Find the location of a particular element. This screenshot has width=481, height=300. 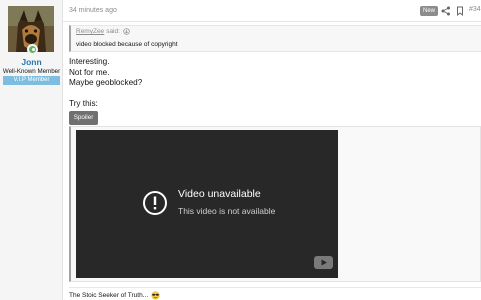

message-line: Maybe geoblocked? is located at coordinates (106, 82).